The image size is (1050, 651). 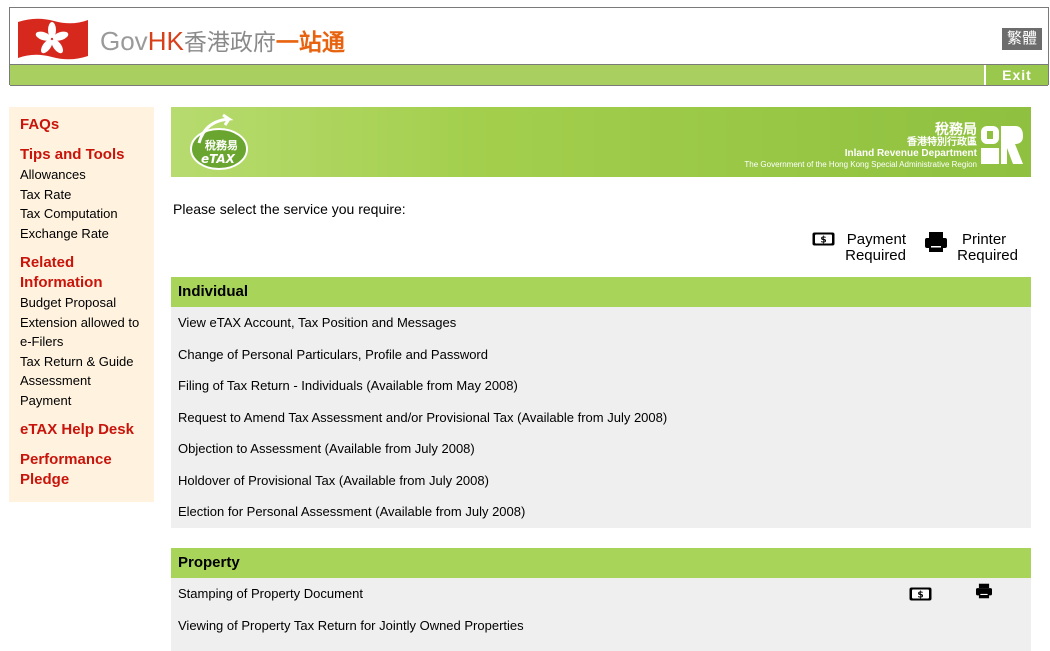 What do you see at coordinates (47, 262) in the screenshot?
I see `related-line-1: Related` at bounding box center [47, 262].